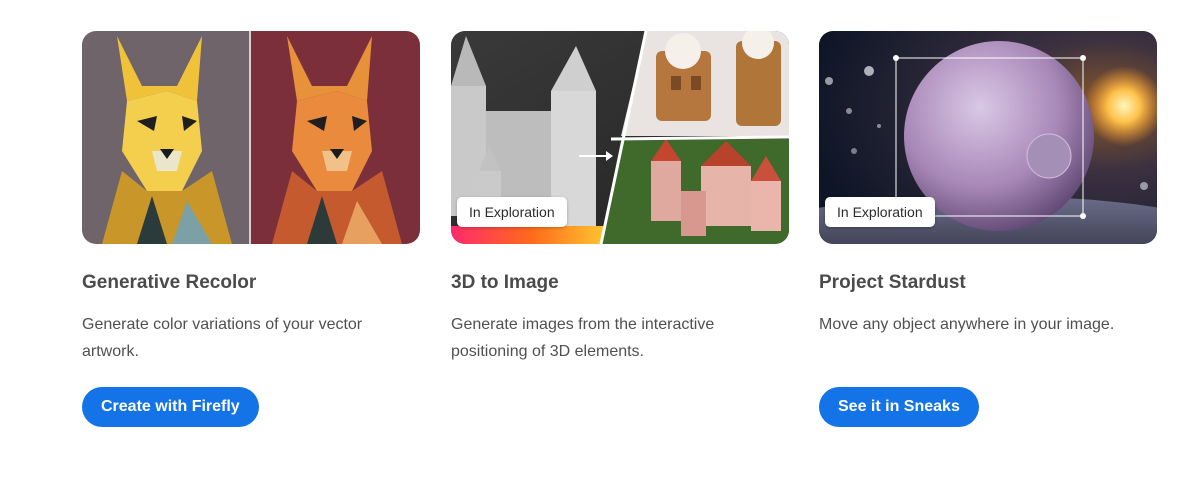 The image size is (1200, 504). I want to click on card-title: 3D to Image, so click(505, 282).